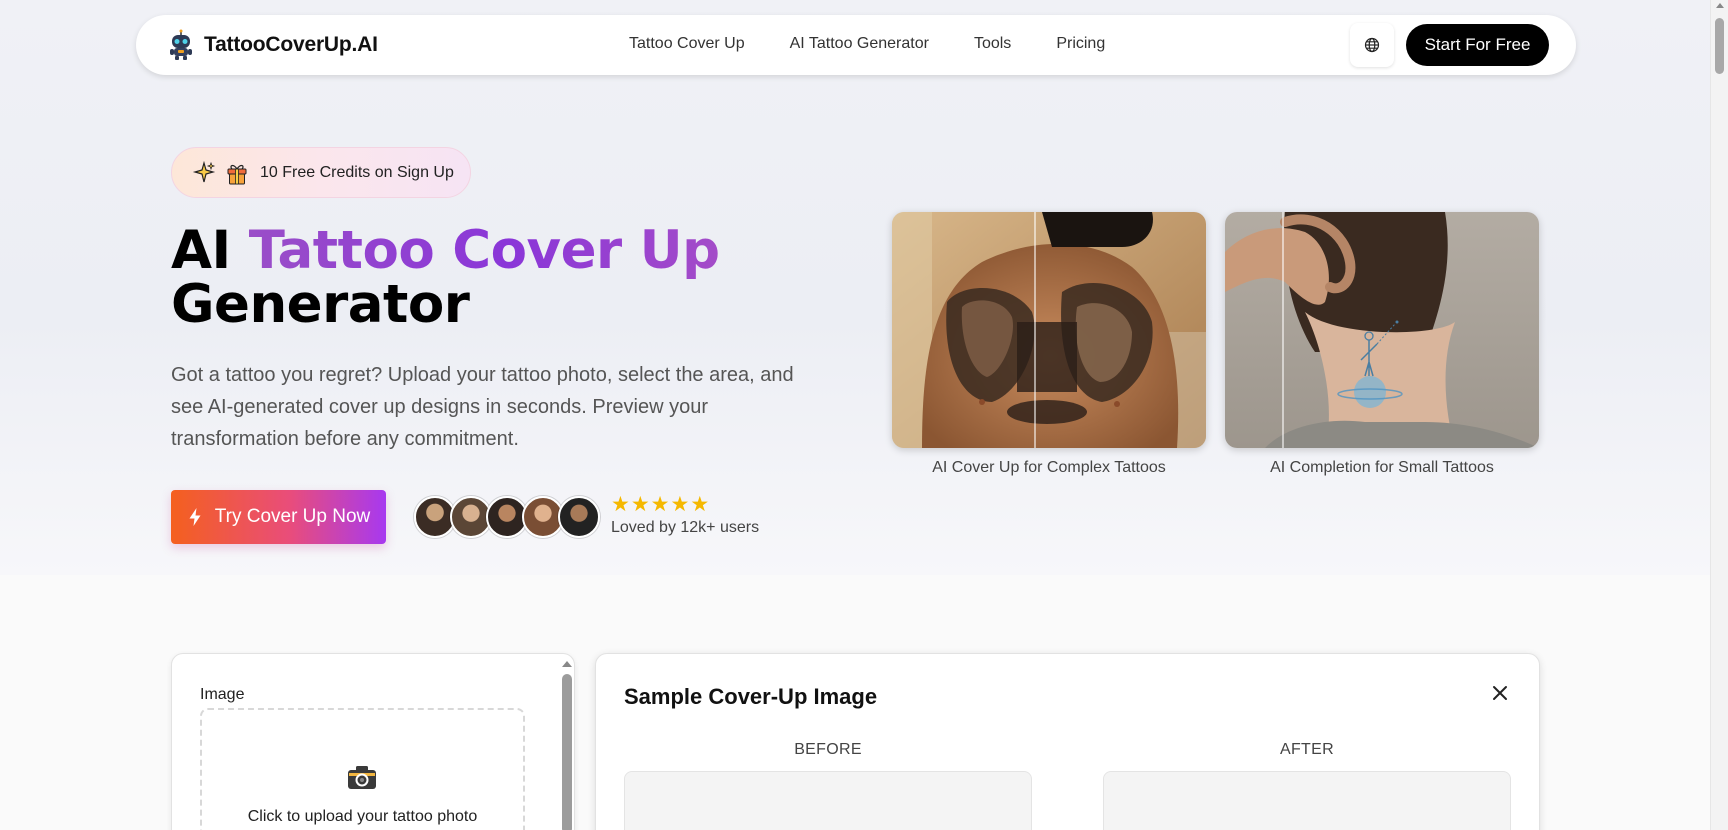  I want to click on hero-title: AI Tattoo Cover Up Generator, so click(445, 278).